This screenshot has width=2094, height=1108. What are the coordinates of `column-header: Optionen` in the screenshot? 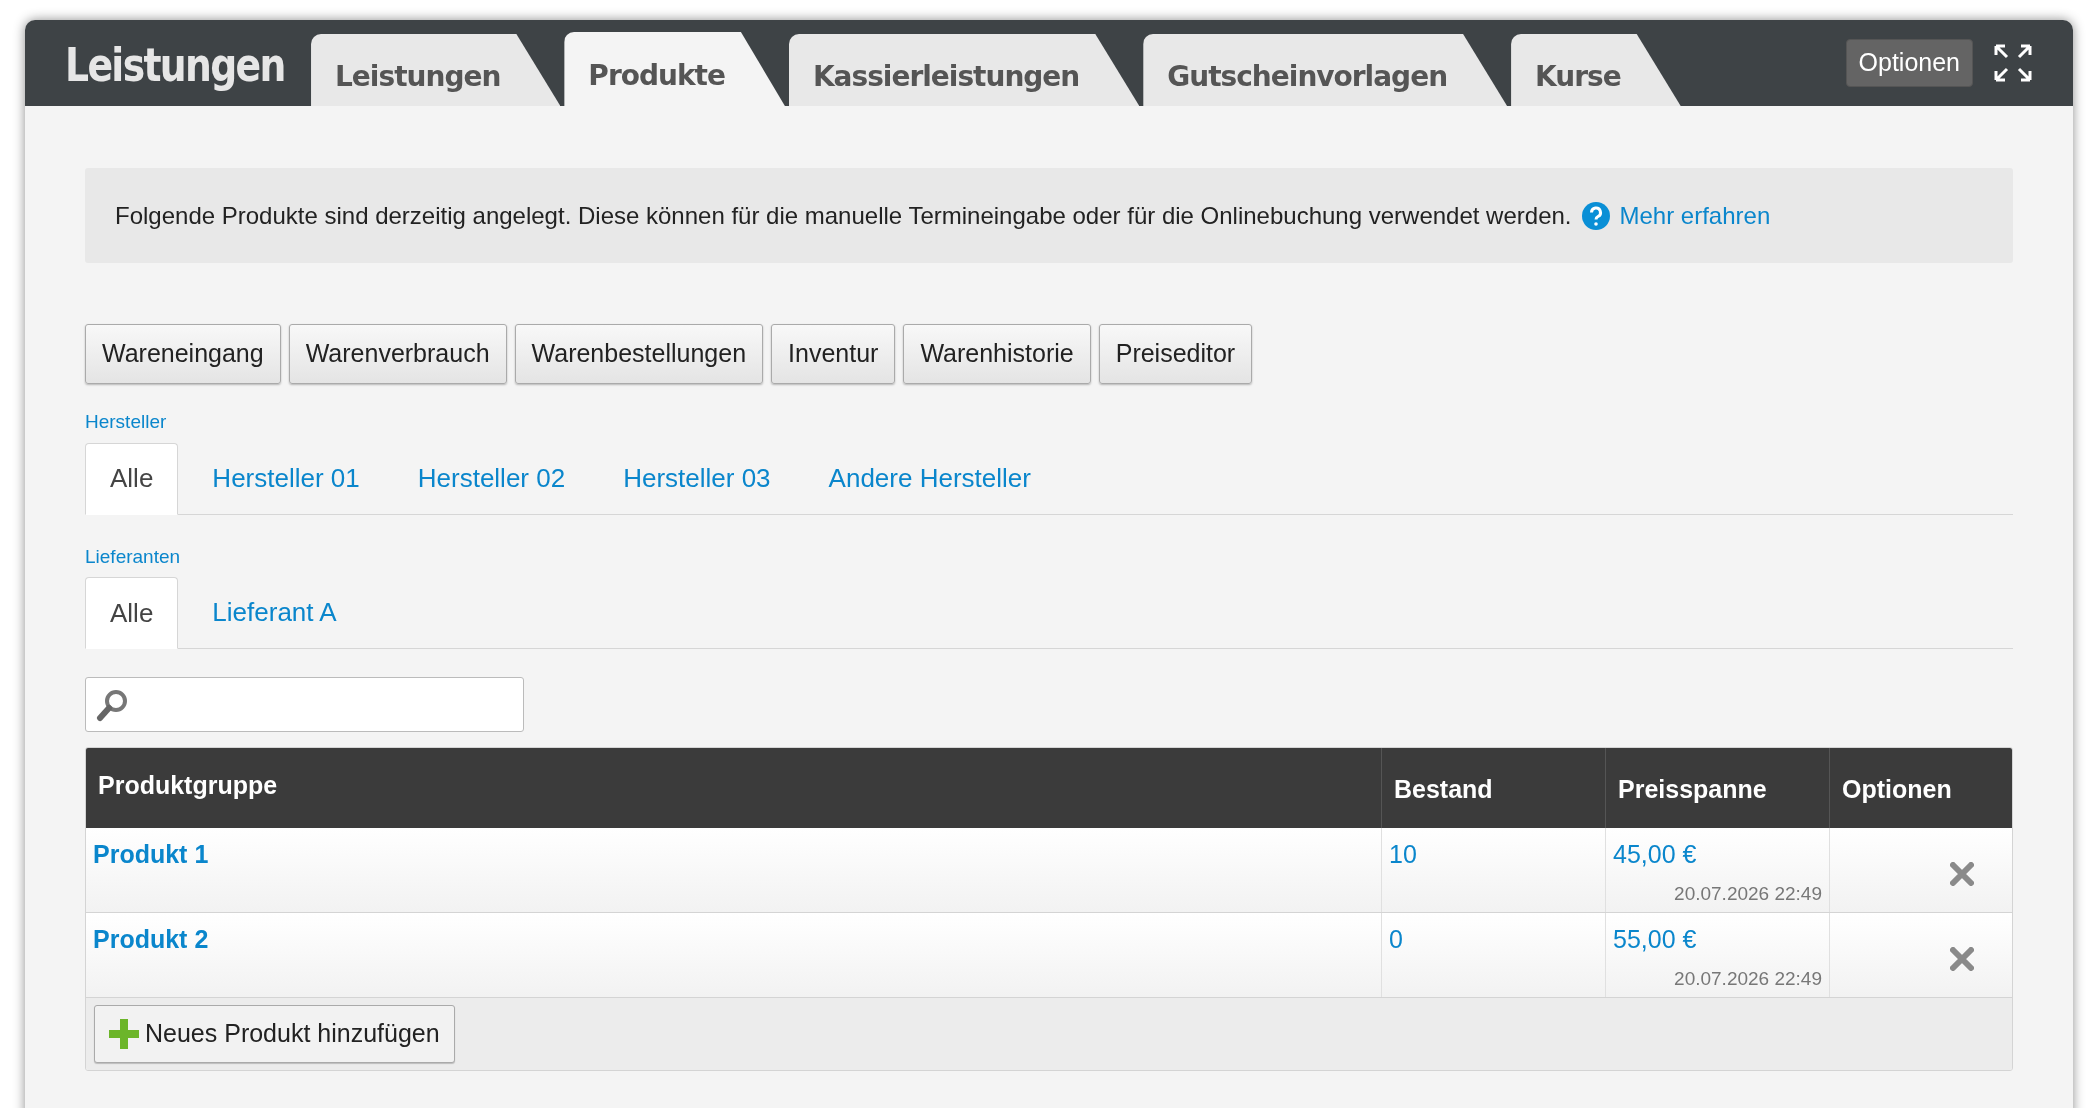 It's located at (1897, 790).